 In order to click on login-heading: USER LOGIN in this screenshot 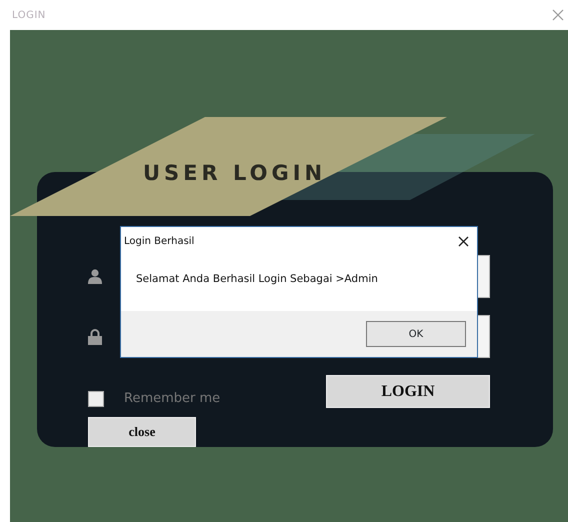, I will do `click(234, 173)`.